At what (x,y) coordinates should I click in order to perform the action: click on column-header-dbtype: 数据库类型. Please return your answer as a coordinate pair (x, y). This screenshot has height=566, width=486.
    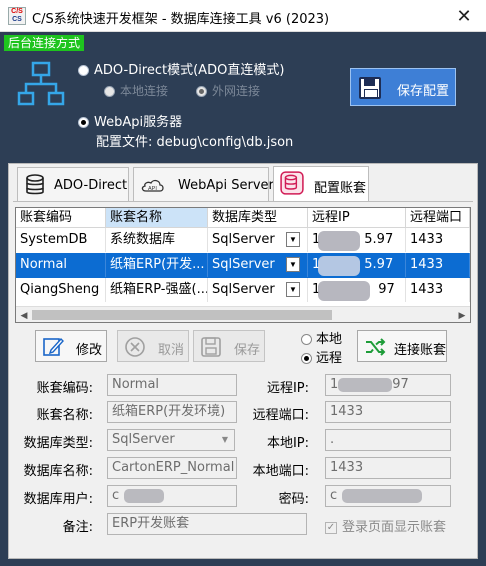
    Looking at the image, I should click on (258, 218).